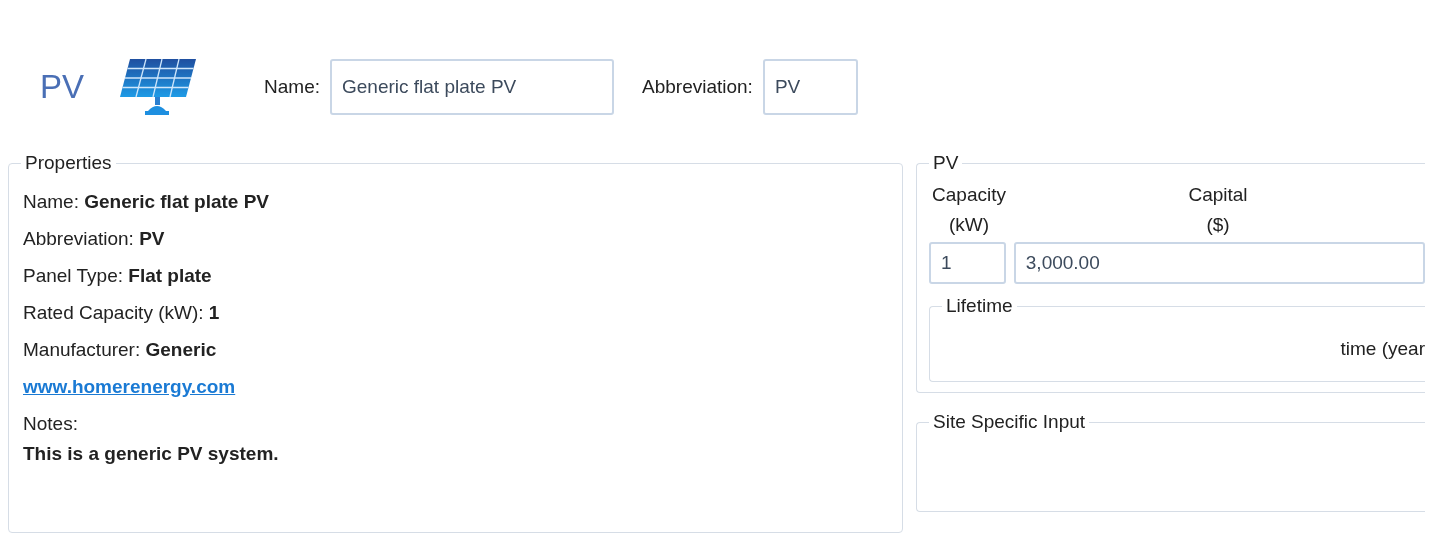 The image size is (1439, 541). I want to click on property-text: Abbreviation: PV, so click(94, 239).